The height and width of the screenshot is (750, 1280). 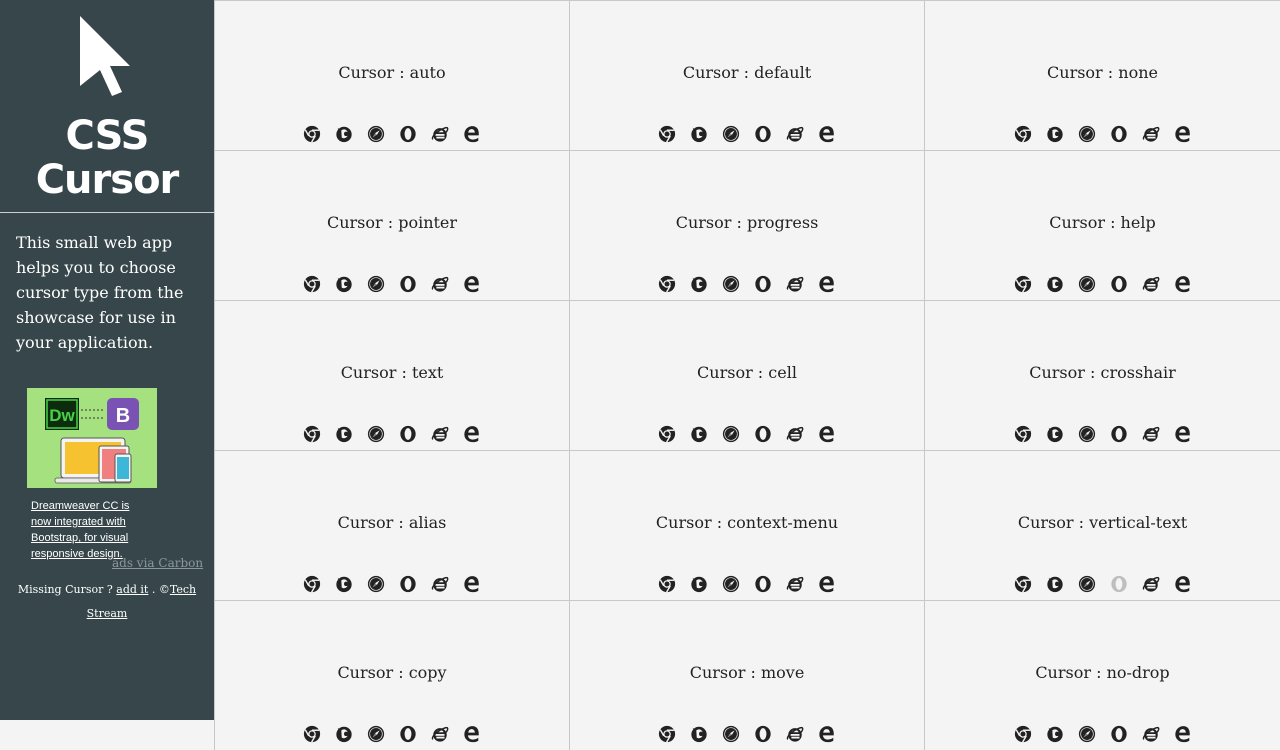 I want to click on cursor-cell: Cursor : default, so click(x=746, y=75).